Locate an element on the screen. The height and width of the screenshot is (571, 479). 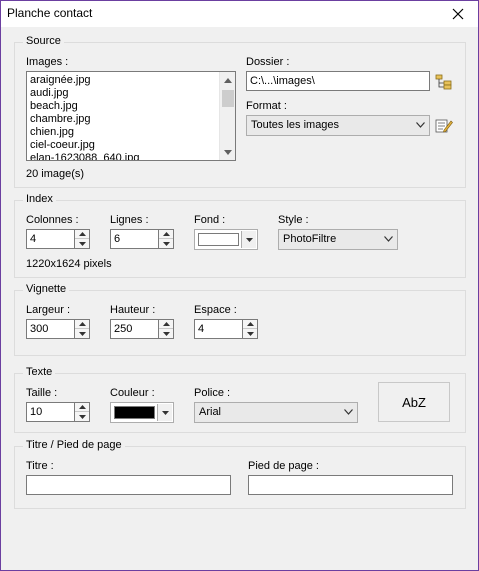
font-size-label: Taille : is located at coordinates (42, 393).